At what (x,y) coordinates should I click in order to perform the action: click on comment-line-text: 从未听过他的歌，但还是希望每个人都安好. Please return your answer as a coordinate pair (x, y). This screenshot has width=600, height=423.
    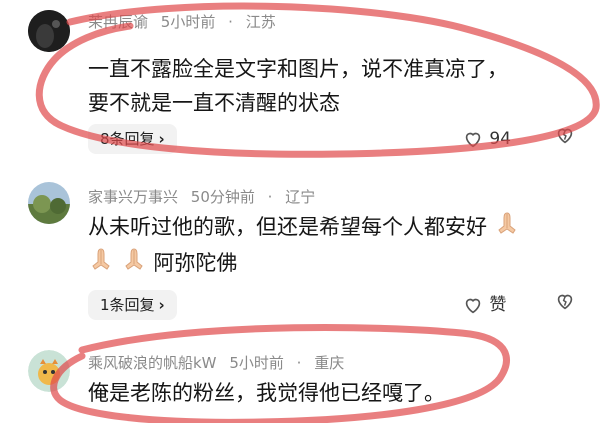
    Looking at the image, I should click on (287, 227).